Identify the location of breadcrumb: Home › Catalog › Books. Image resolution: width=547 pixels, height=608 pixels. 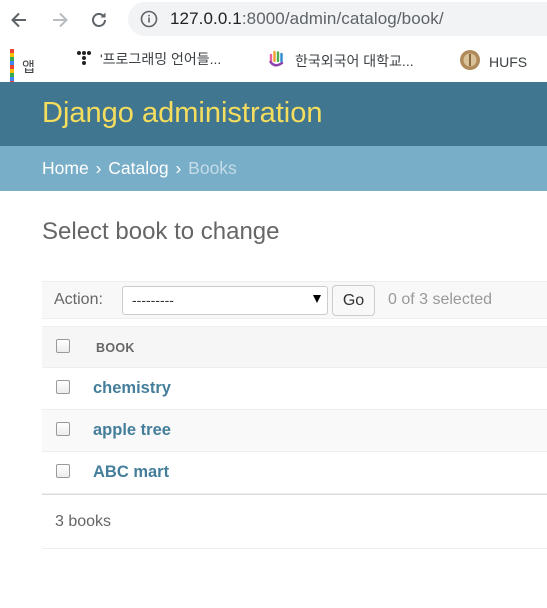
(273, 168).